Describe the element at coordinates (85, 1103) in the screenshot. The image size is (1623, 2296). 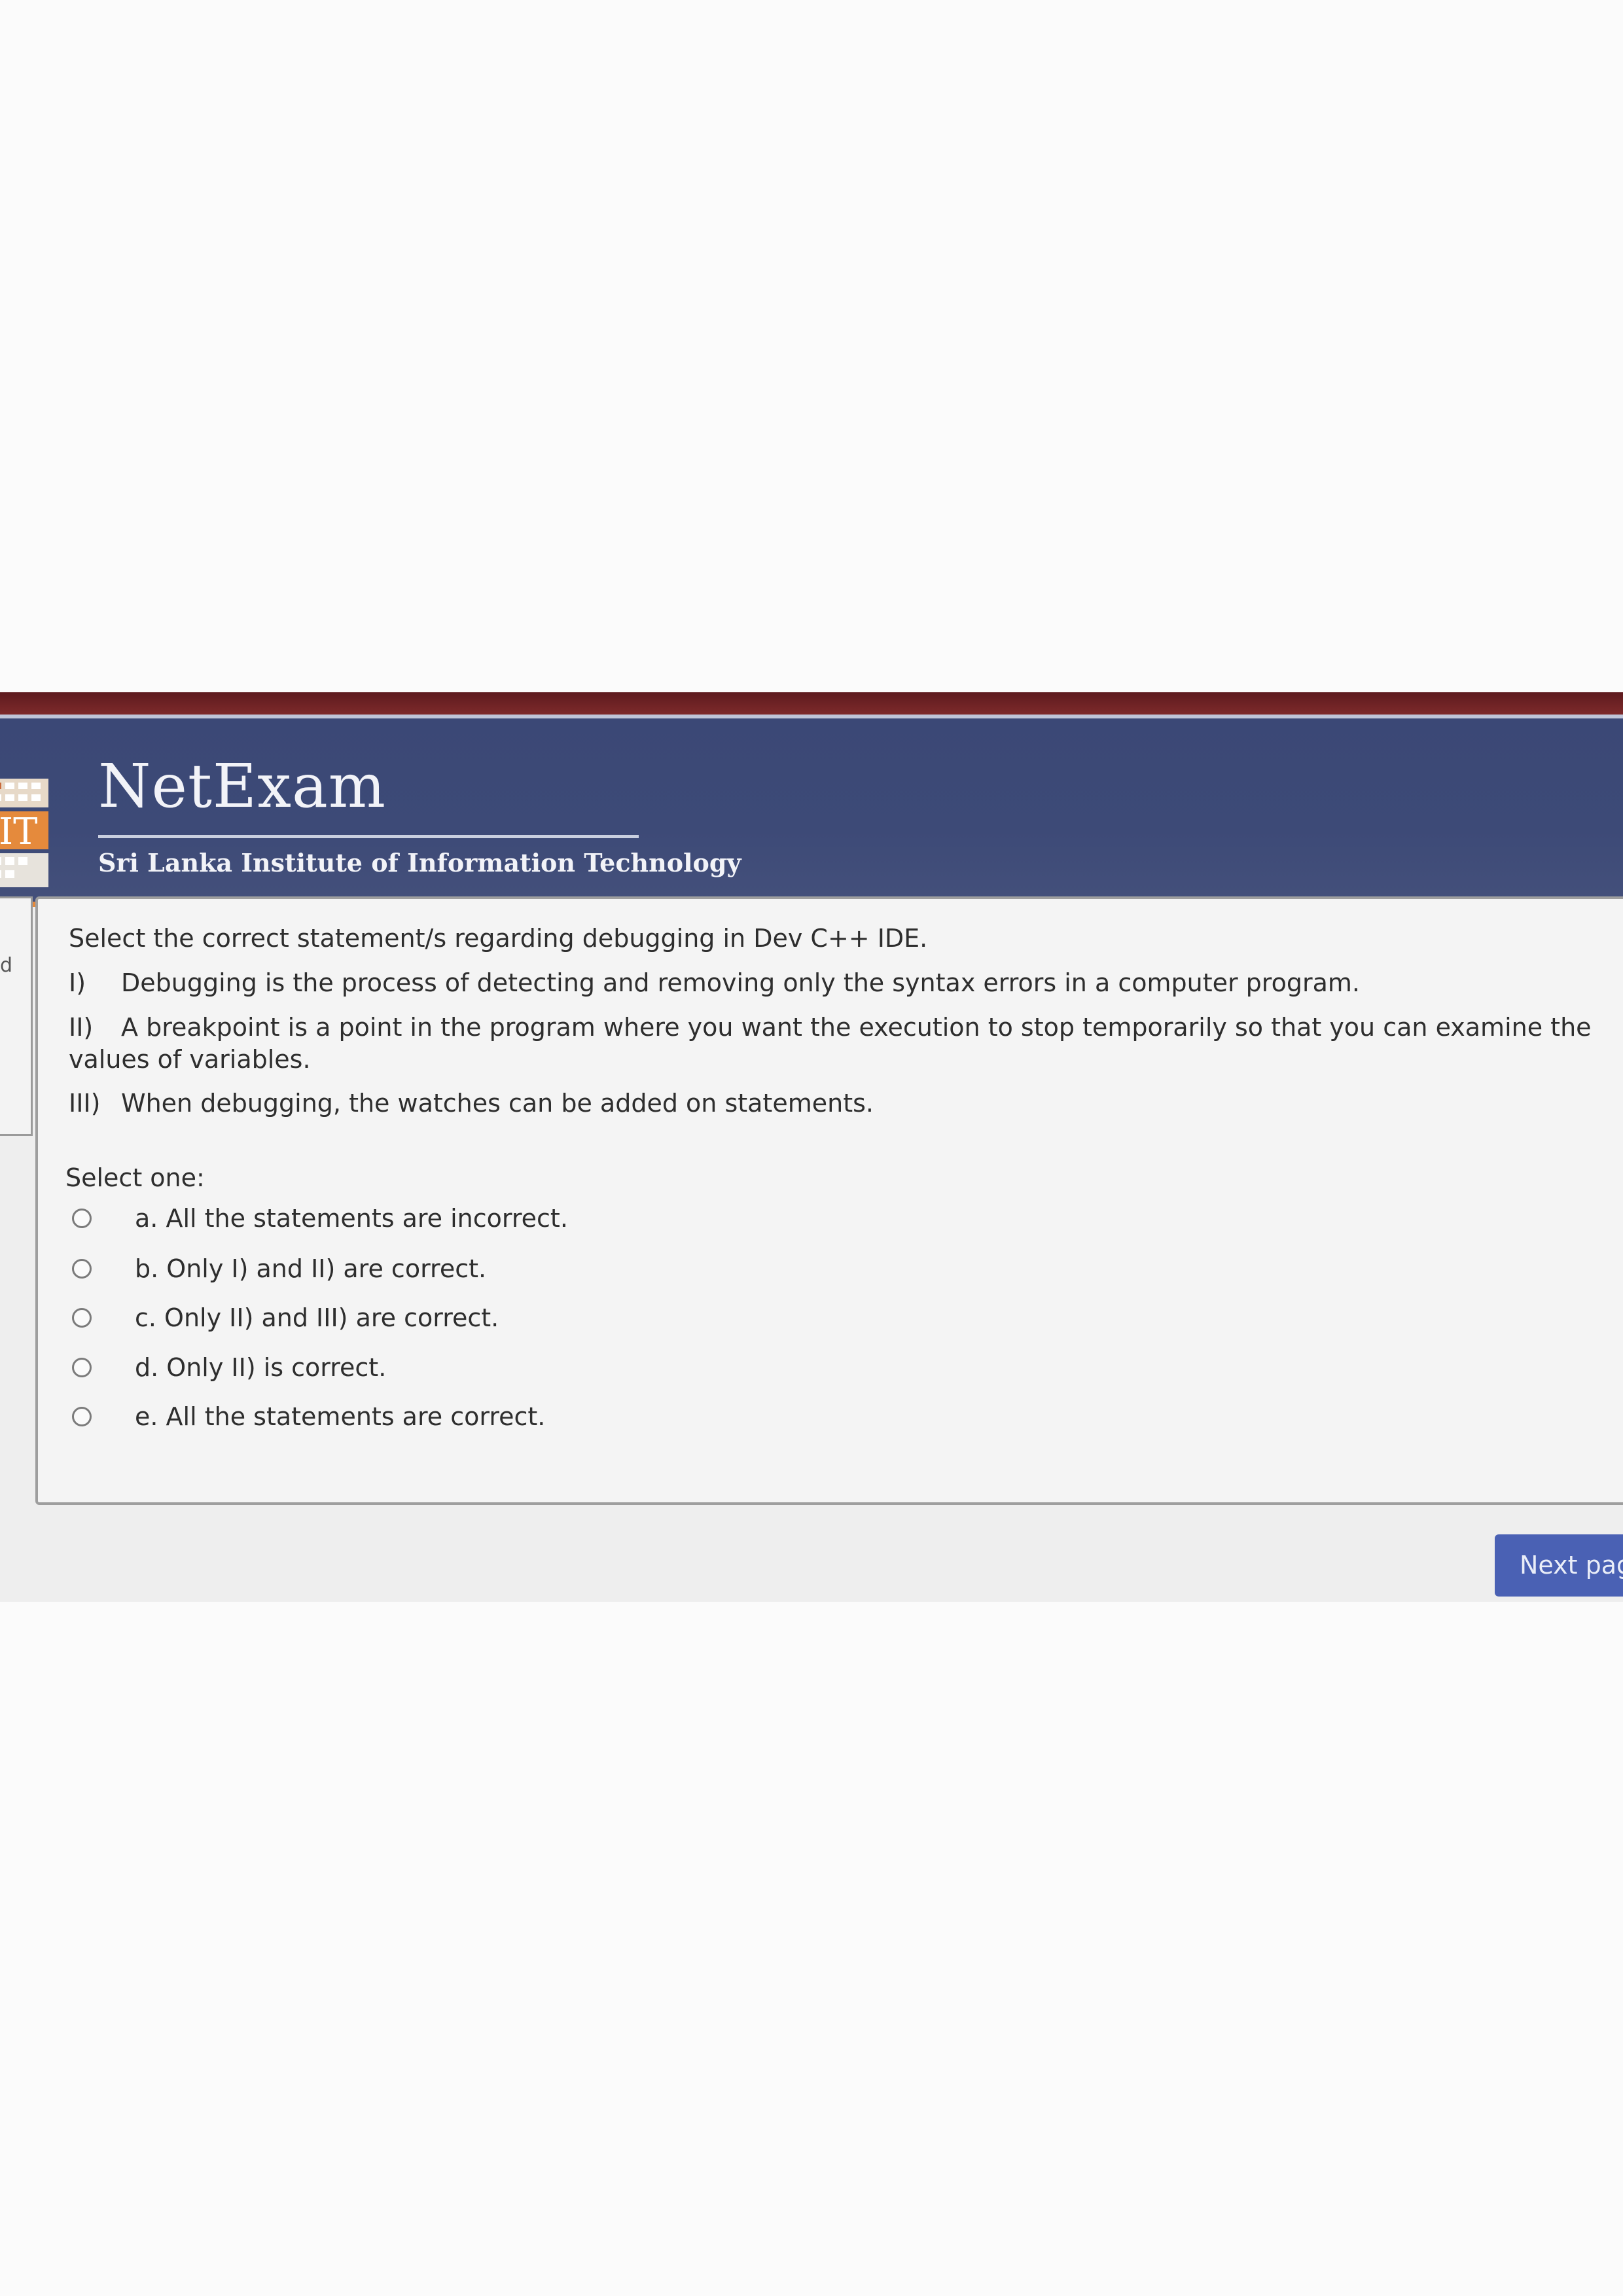
I see `statement-number: III)` at that location.